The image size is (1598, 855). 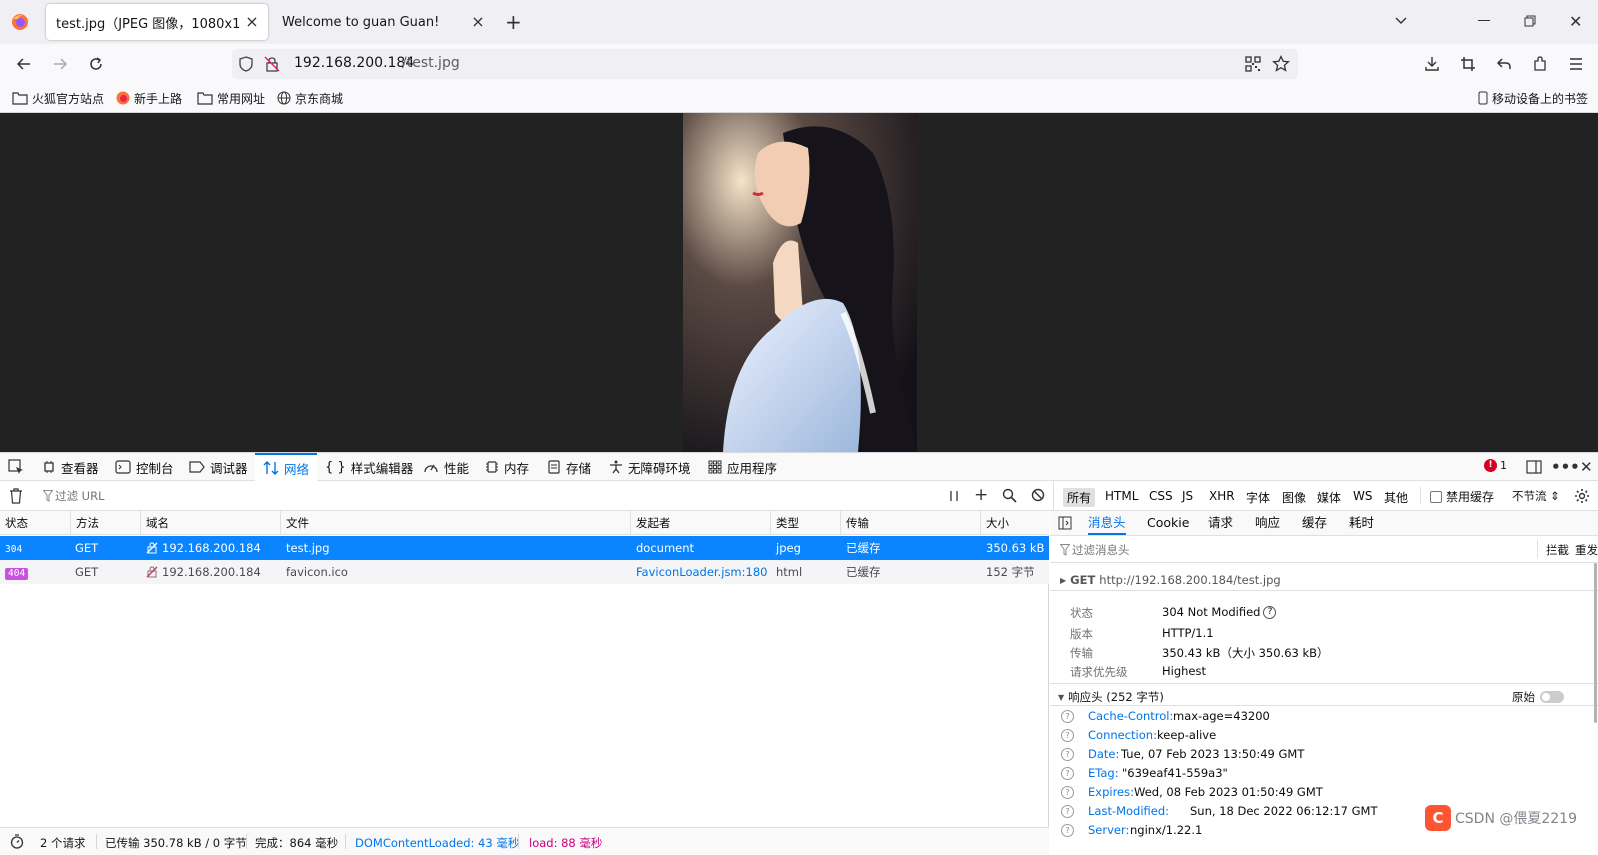 What do you see at coordinates (981, 495) in the screenshot?
I see `add-request-icon: +` at bounding box center [981, 495].